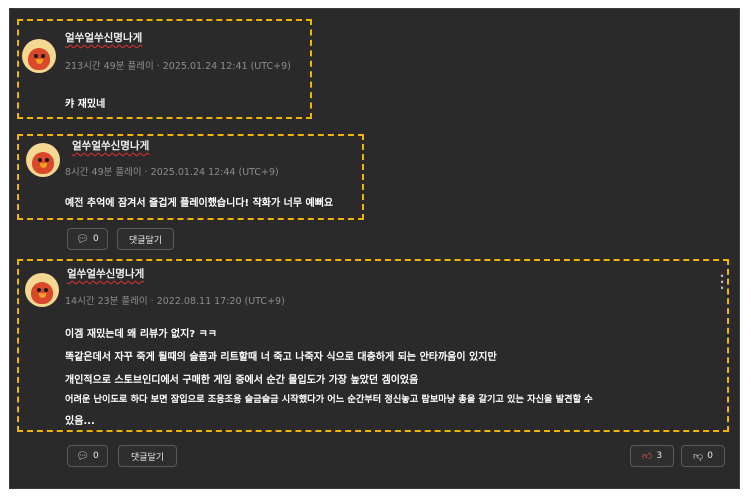 The height and width of the screenshot is (499, 751). I want to click on comment-text-line: 이겜 재밌는데 왜 리뷰가 없지? ㅋㅋ, so click(141, 334).